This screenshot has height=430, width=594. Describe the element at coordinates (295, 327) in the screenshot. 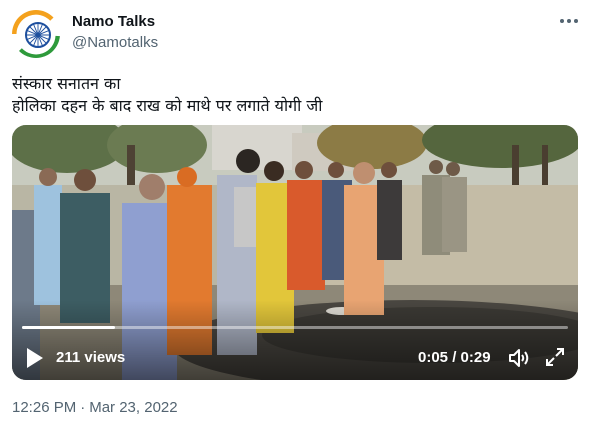

I see `video-progress-bar` at that location.